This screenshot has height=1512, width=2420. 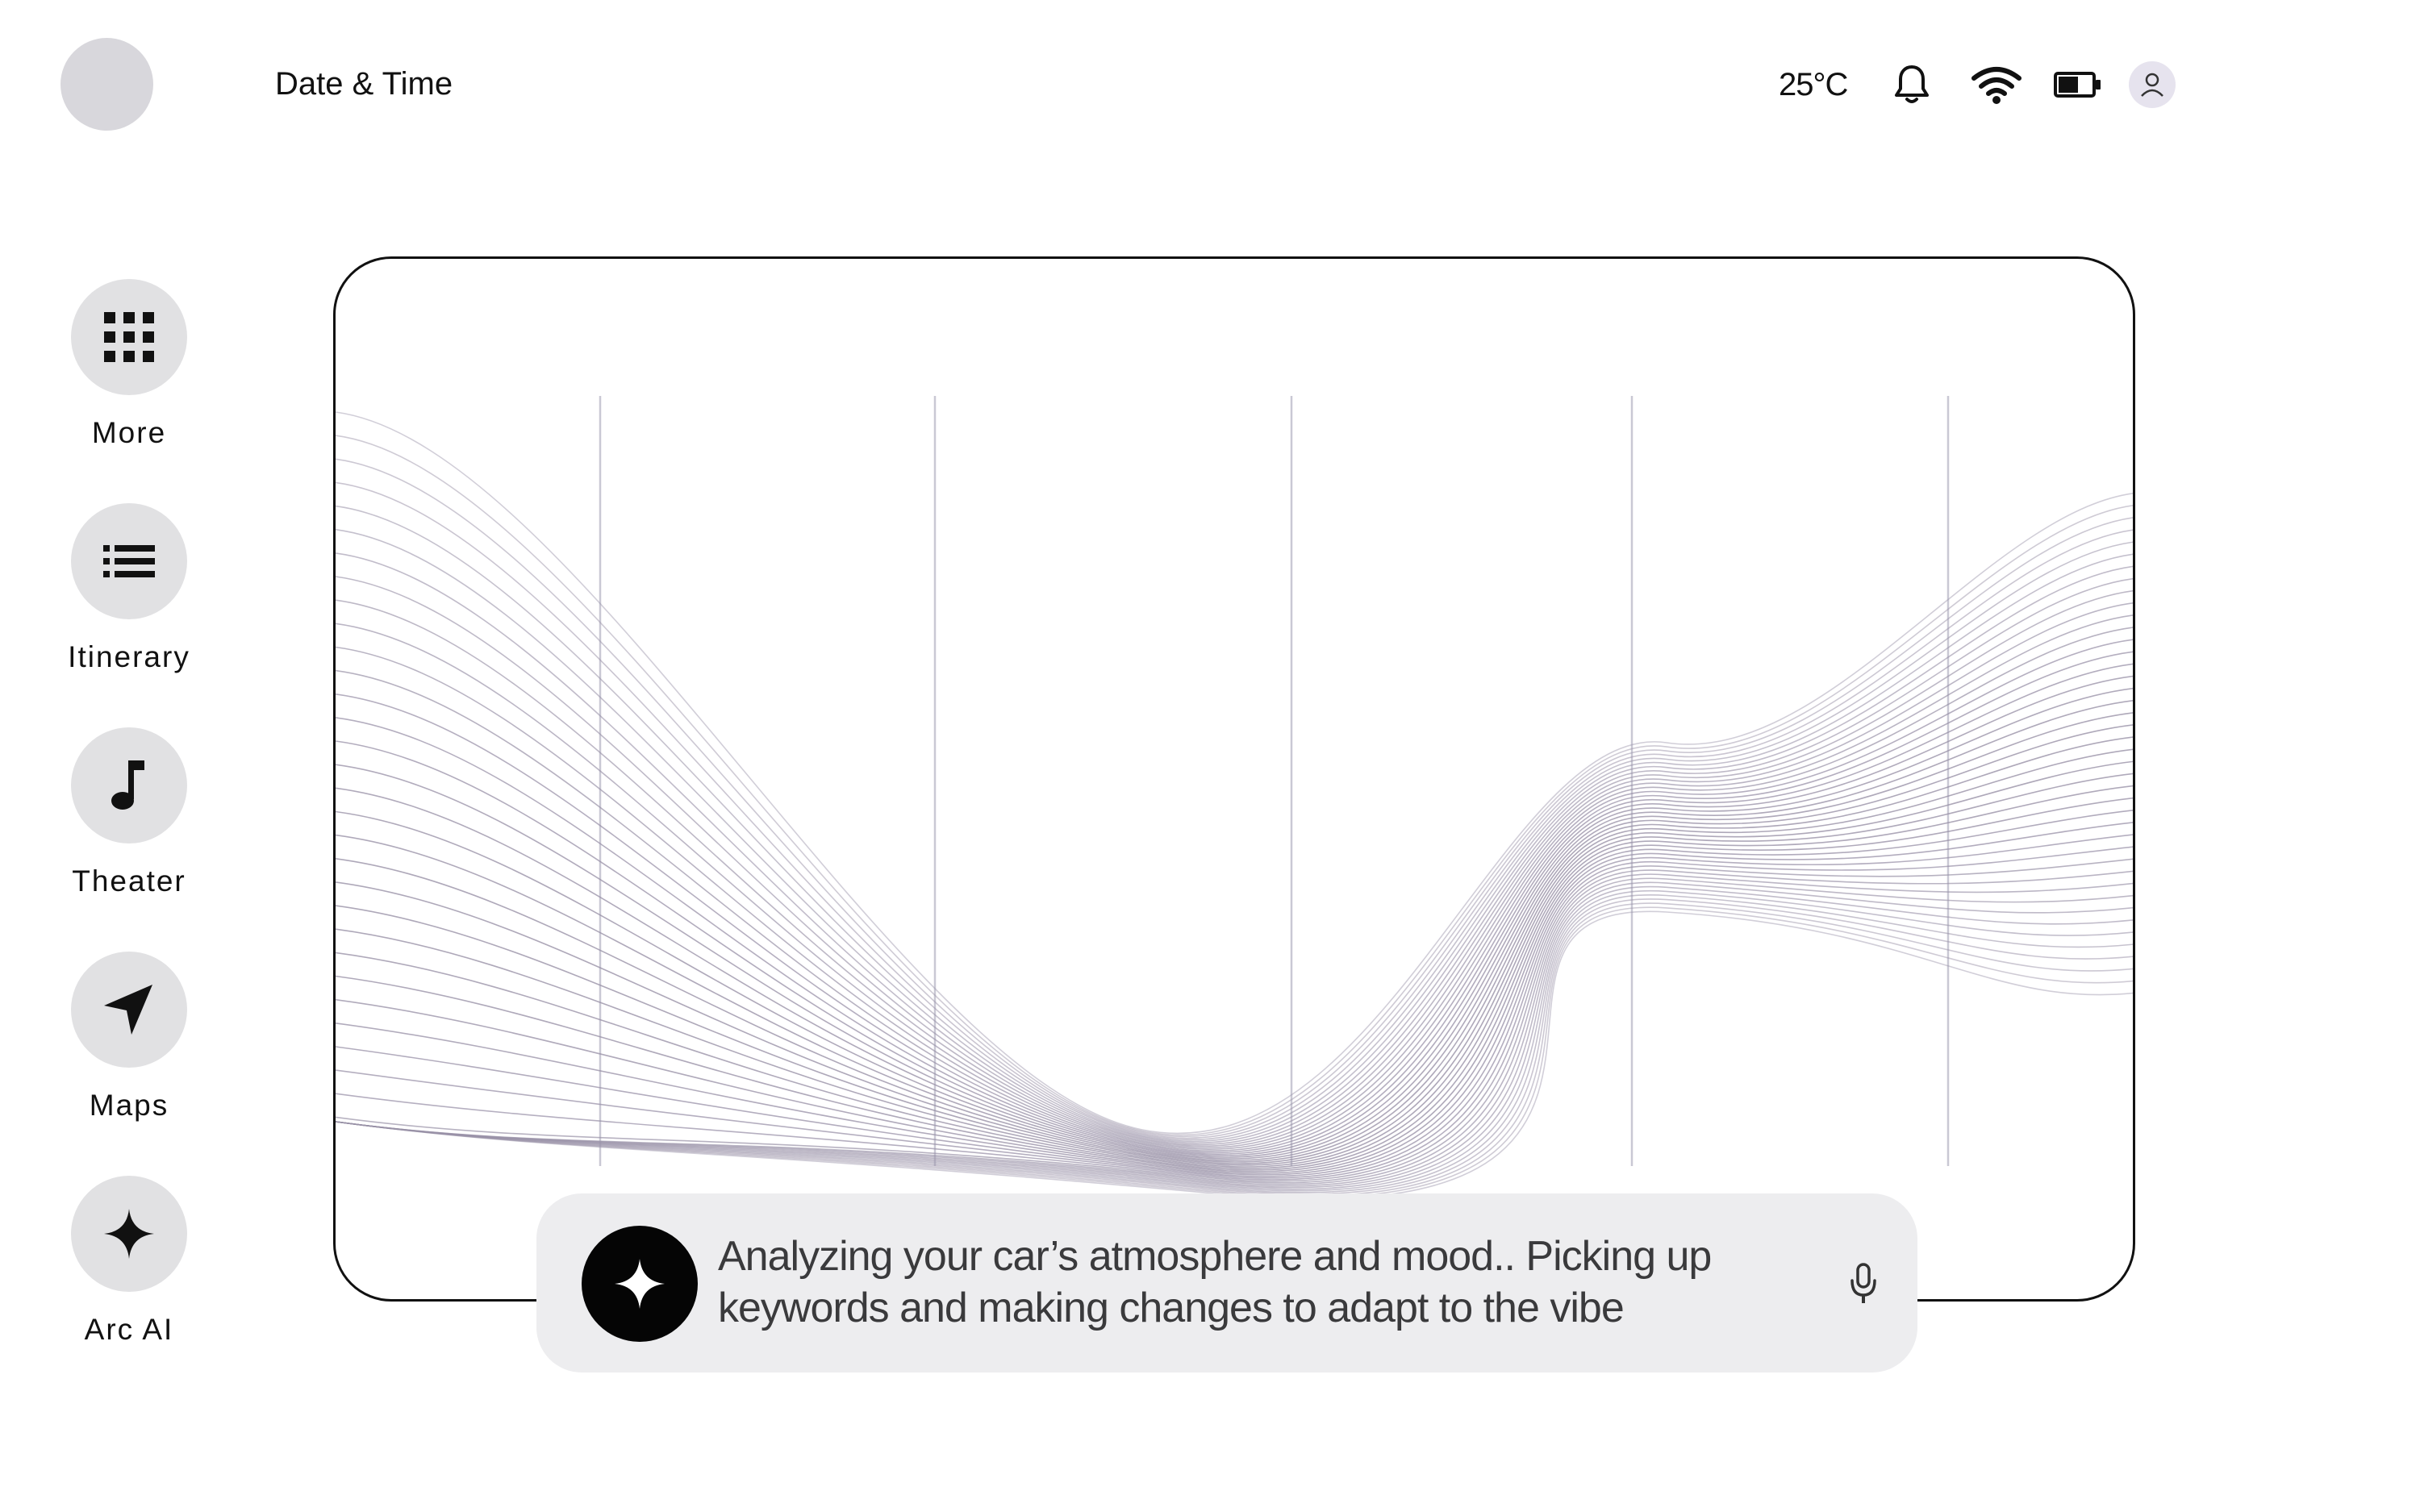 What do you see at coordinates (129, 881) in the screenshot?
I see `sidebar-item-label: Theater` at bounding box center [129, 881].